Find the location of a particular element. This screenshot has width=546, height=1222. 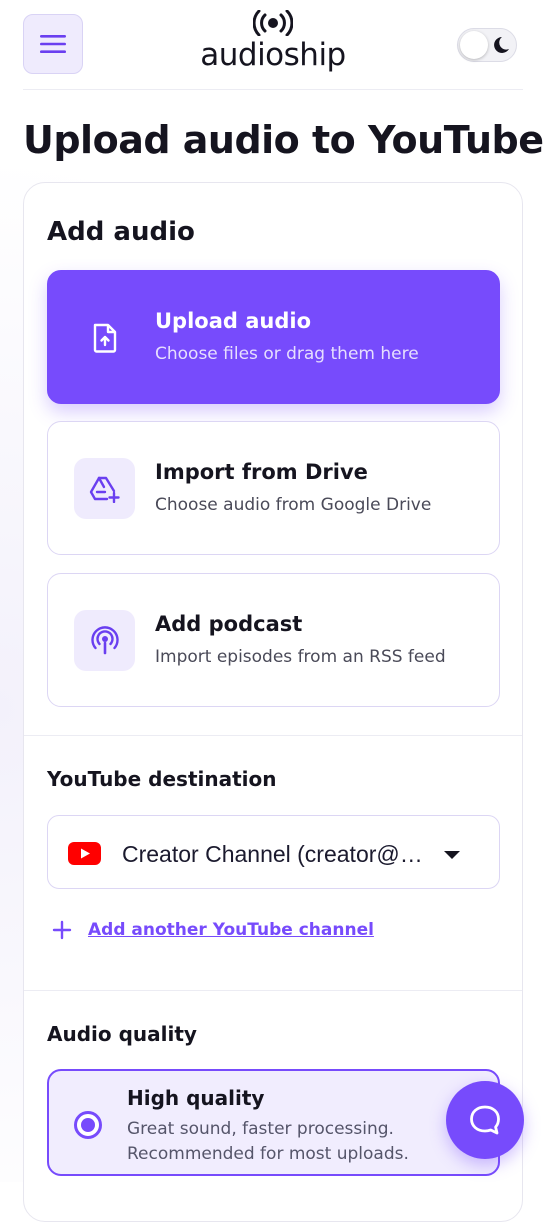

menu-button is located at coordinates (53, 44).